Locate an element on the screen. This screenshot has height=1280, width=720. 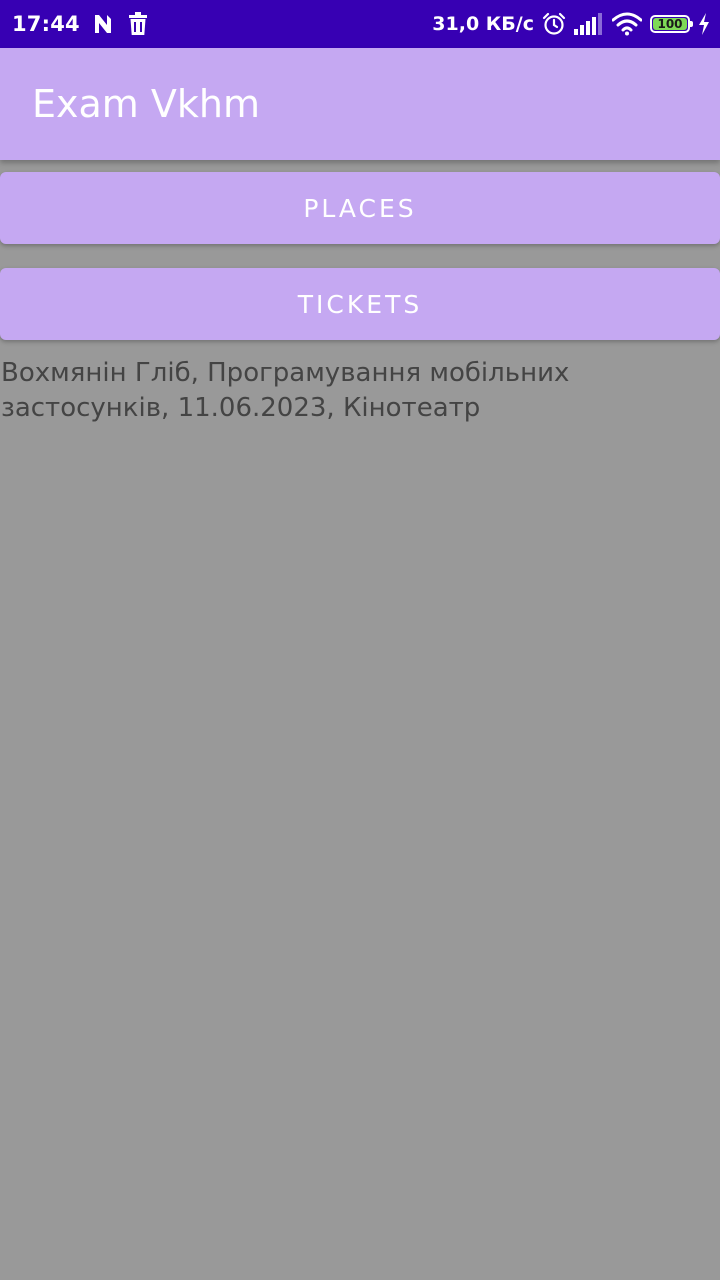
network-speed: 31,0 КБ/с is located at coordinates (483, 24).